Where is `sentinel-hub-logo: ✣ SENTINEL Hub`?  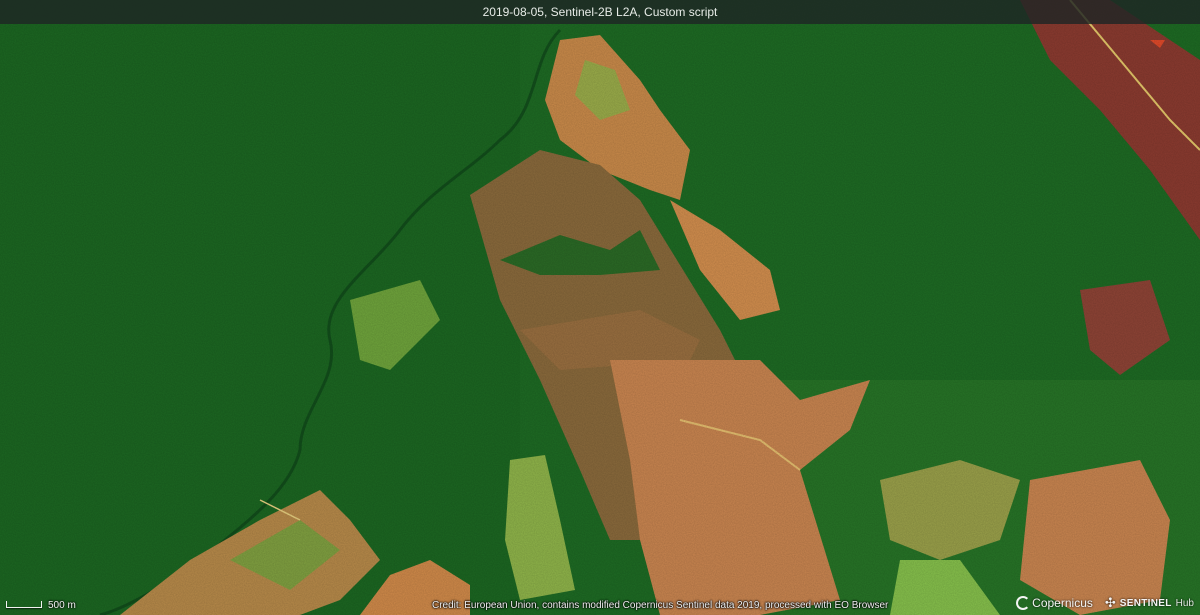
sentinel-hub-logo: ✣ SENTINEL Hub is located at coordinates (1149, 603).